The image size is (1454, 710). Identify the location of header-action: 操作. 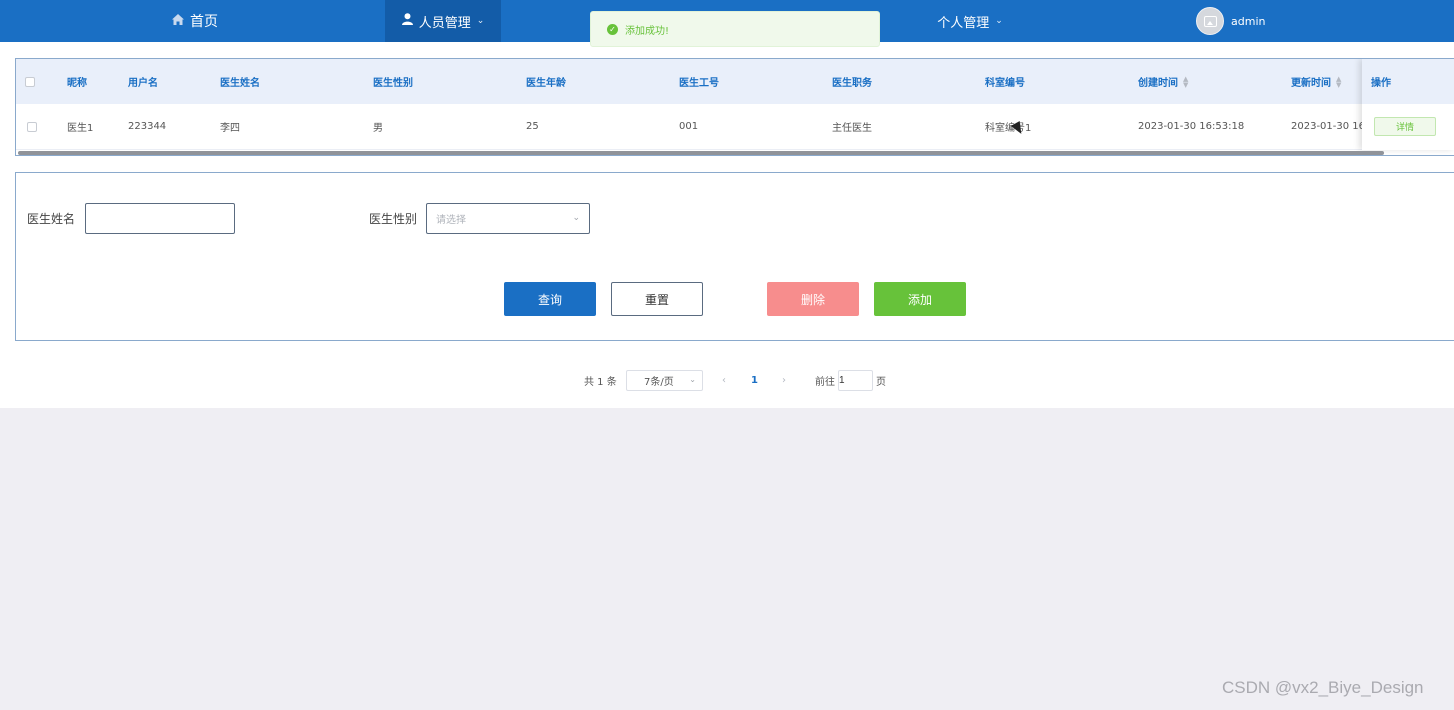
(1408, 81).